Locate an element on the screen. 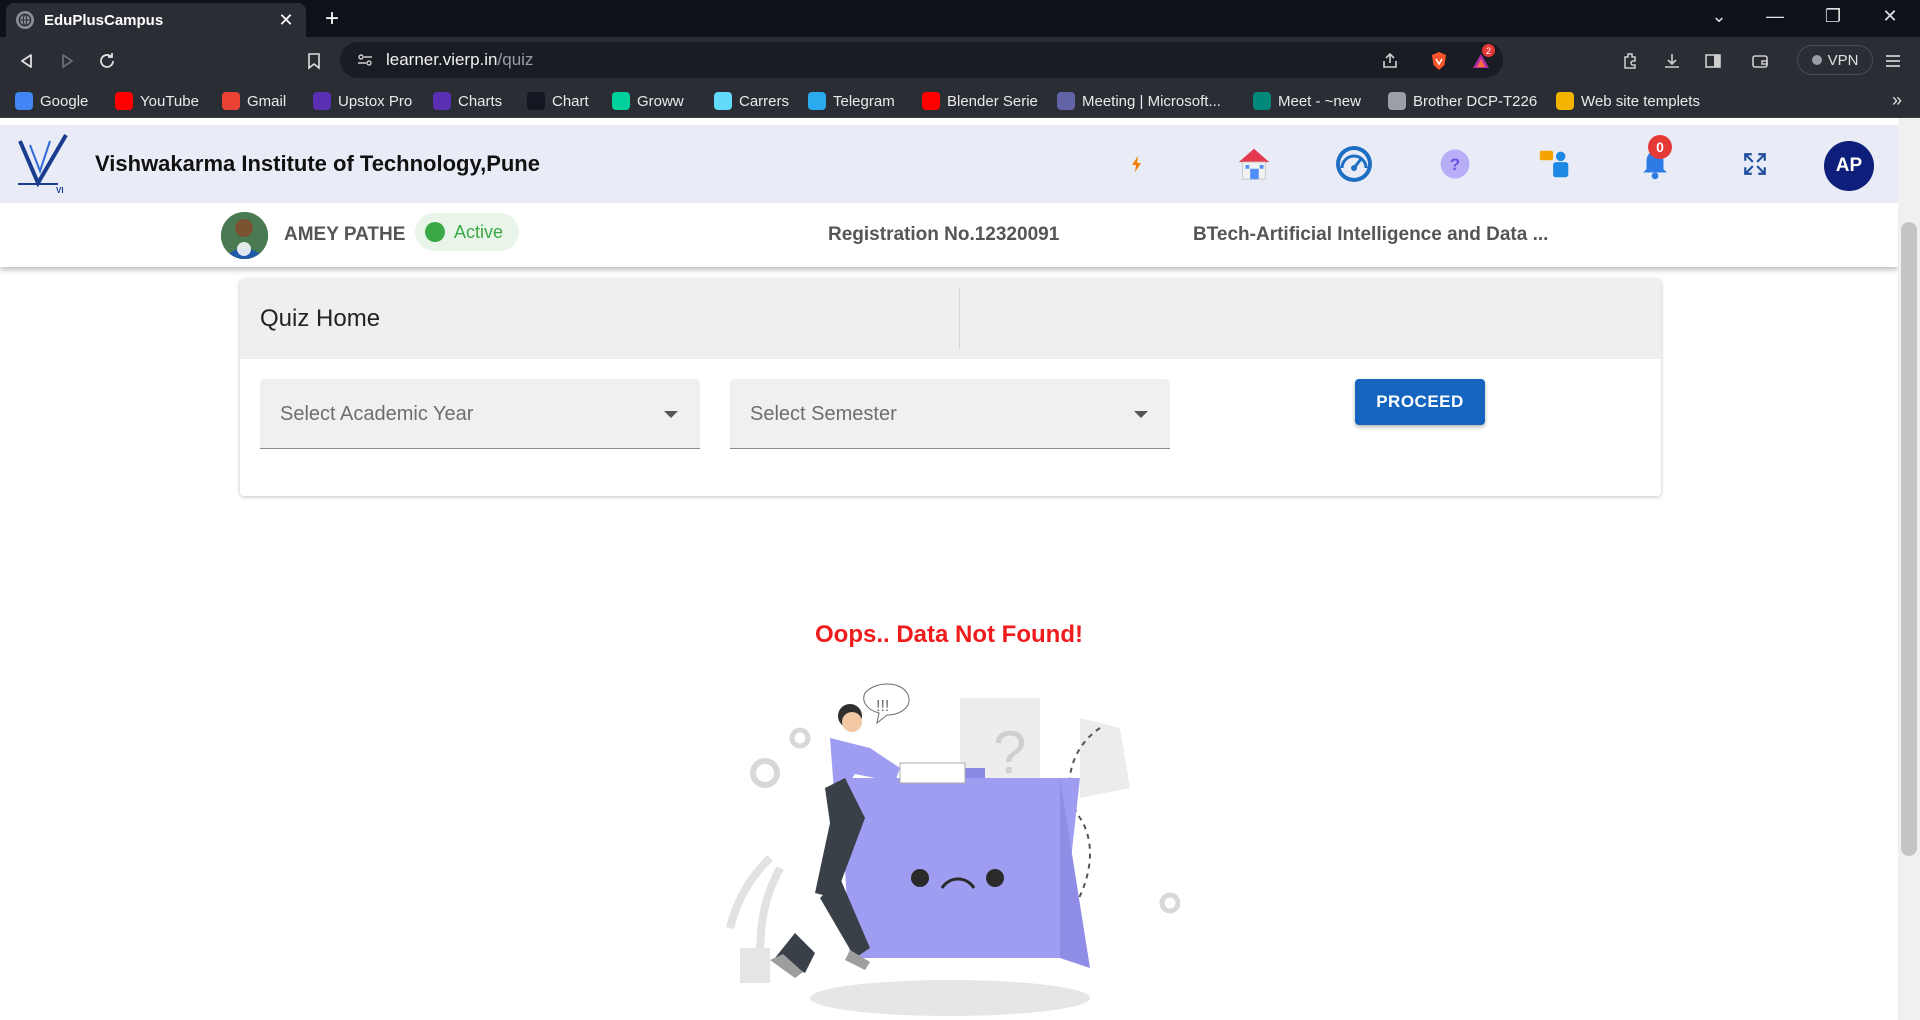 Image resolution: width=1920 pixels, height=1020 pixels. bookmark-label: Meet - ~new is located at coordinates (1319, 101).